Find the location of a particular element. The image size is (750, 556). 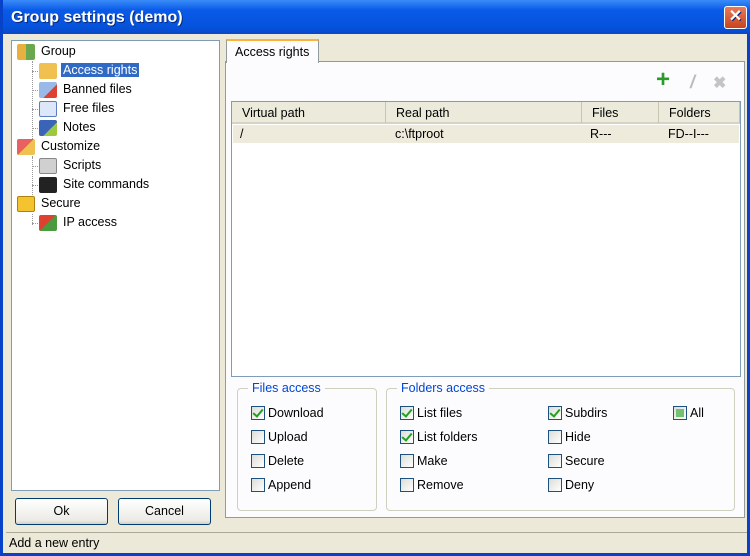

tree-item-scripts: Scripts is located at coordinates (71, 165).